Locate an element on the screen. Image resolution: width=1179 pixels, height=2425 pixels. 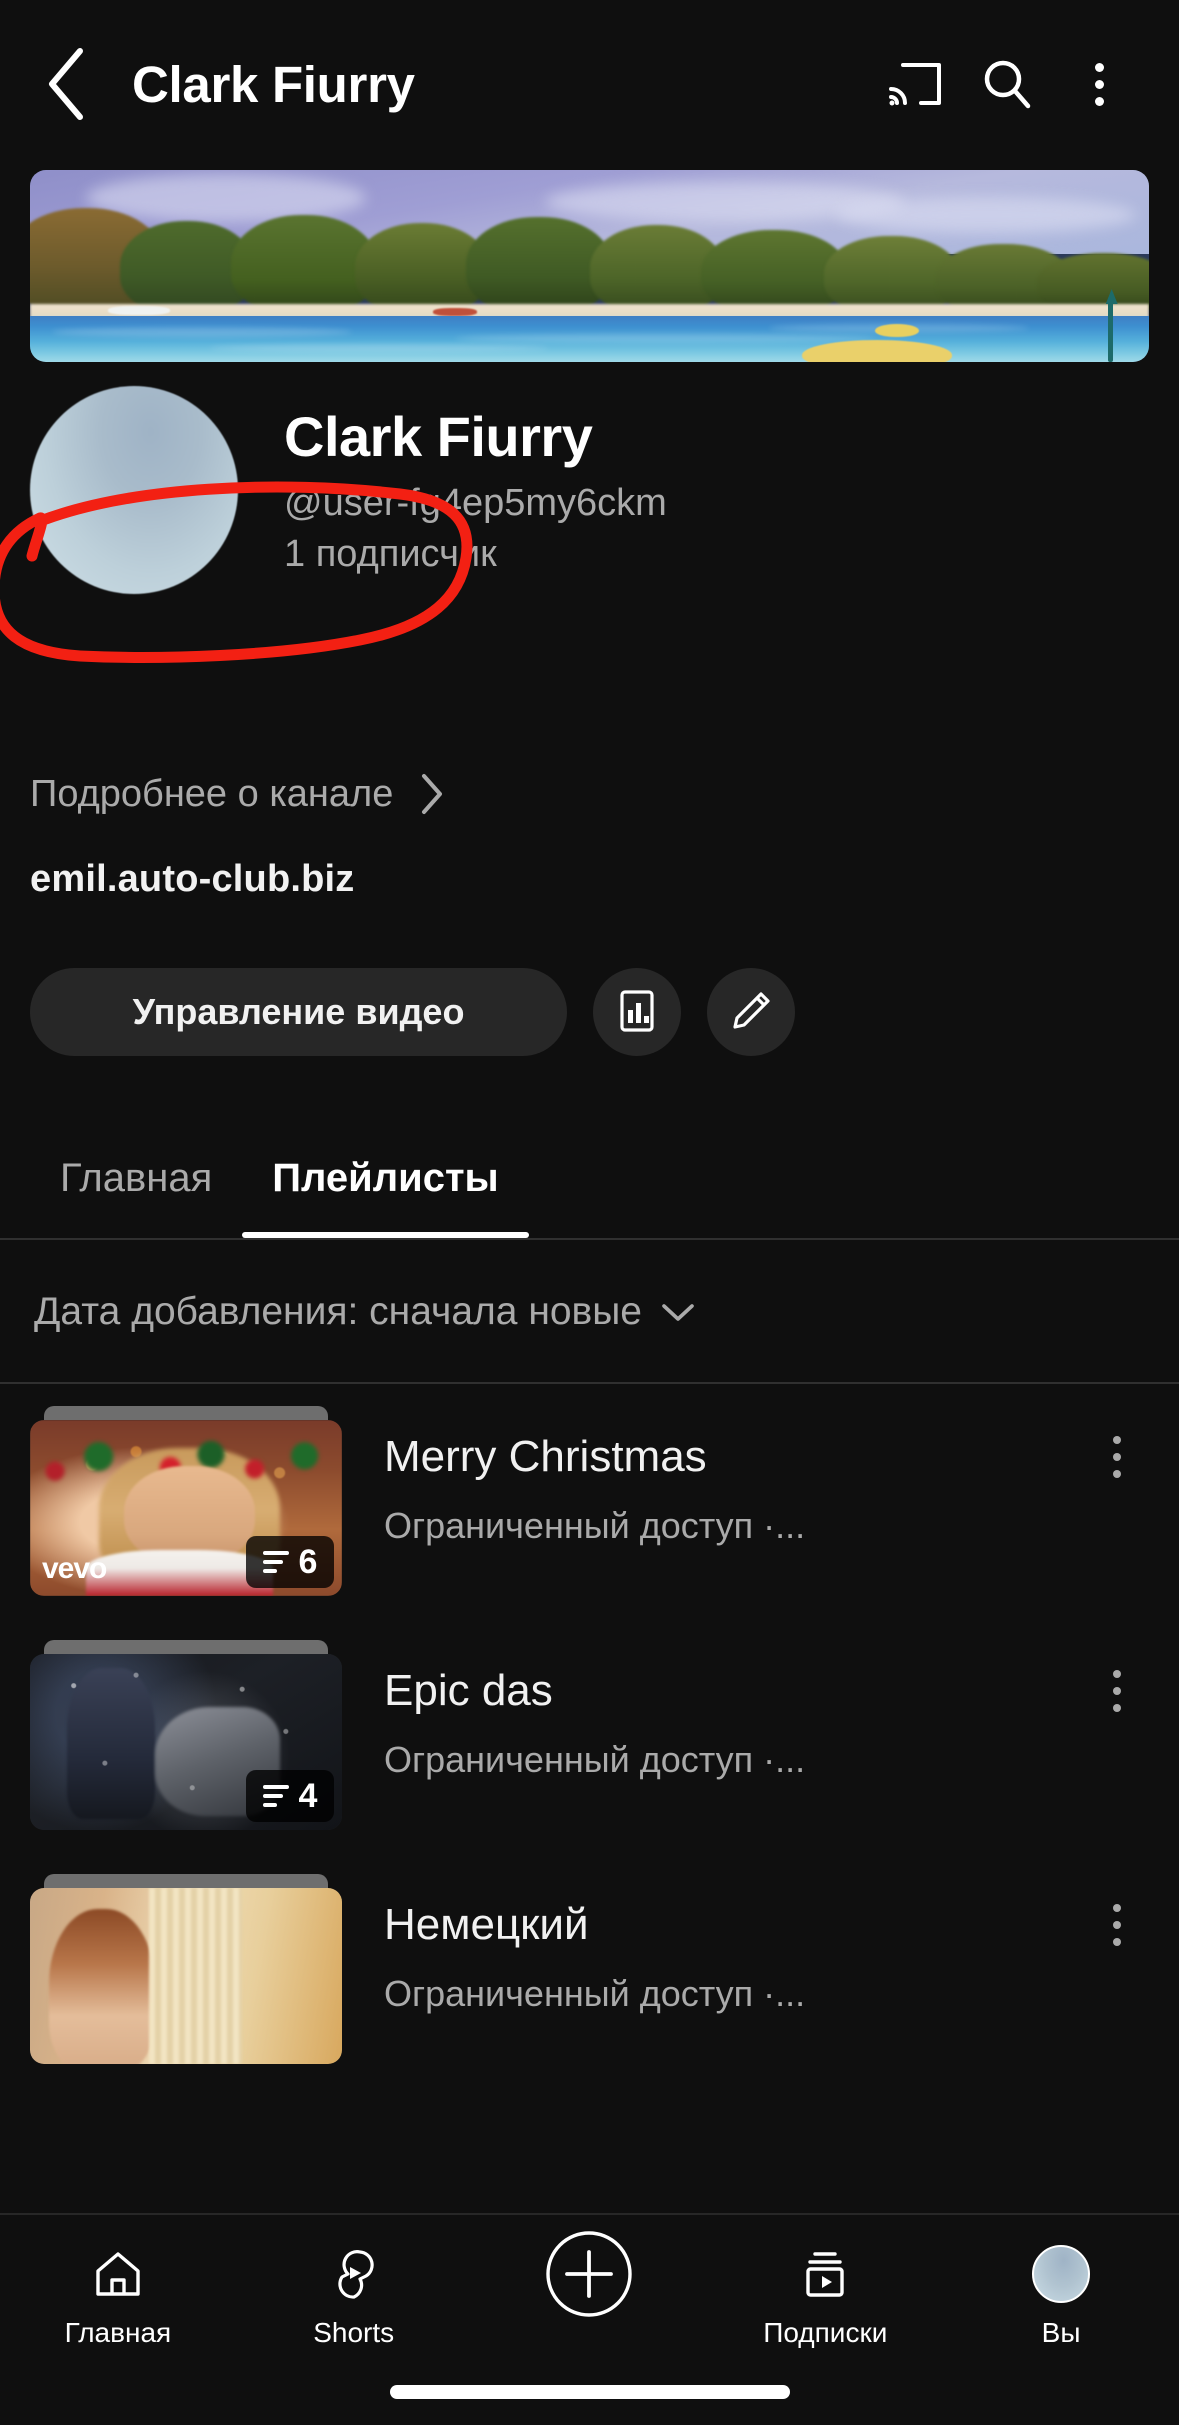
playlist-video-count: 6 is located at coordinates (308, 1561).